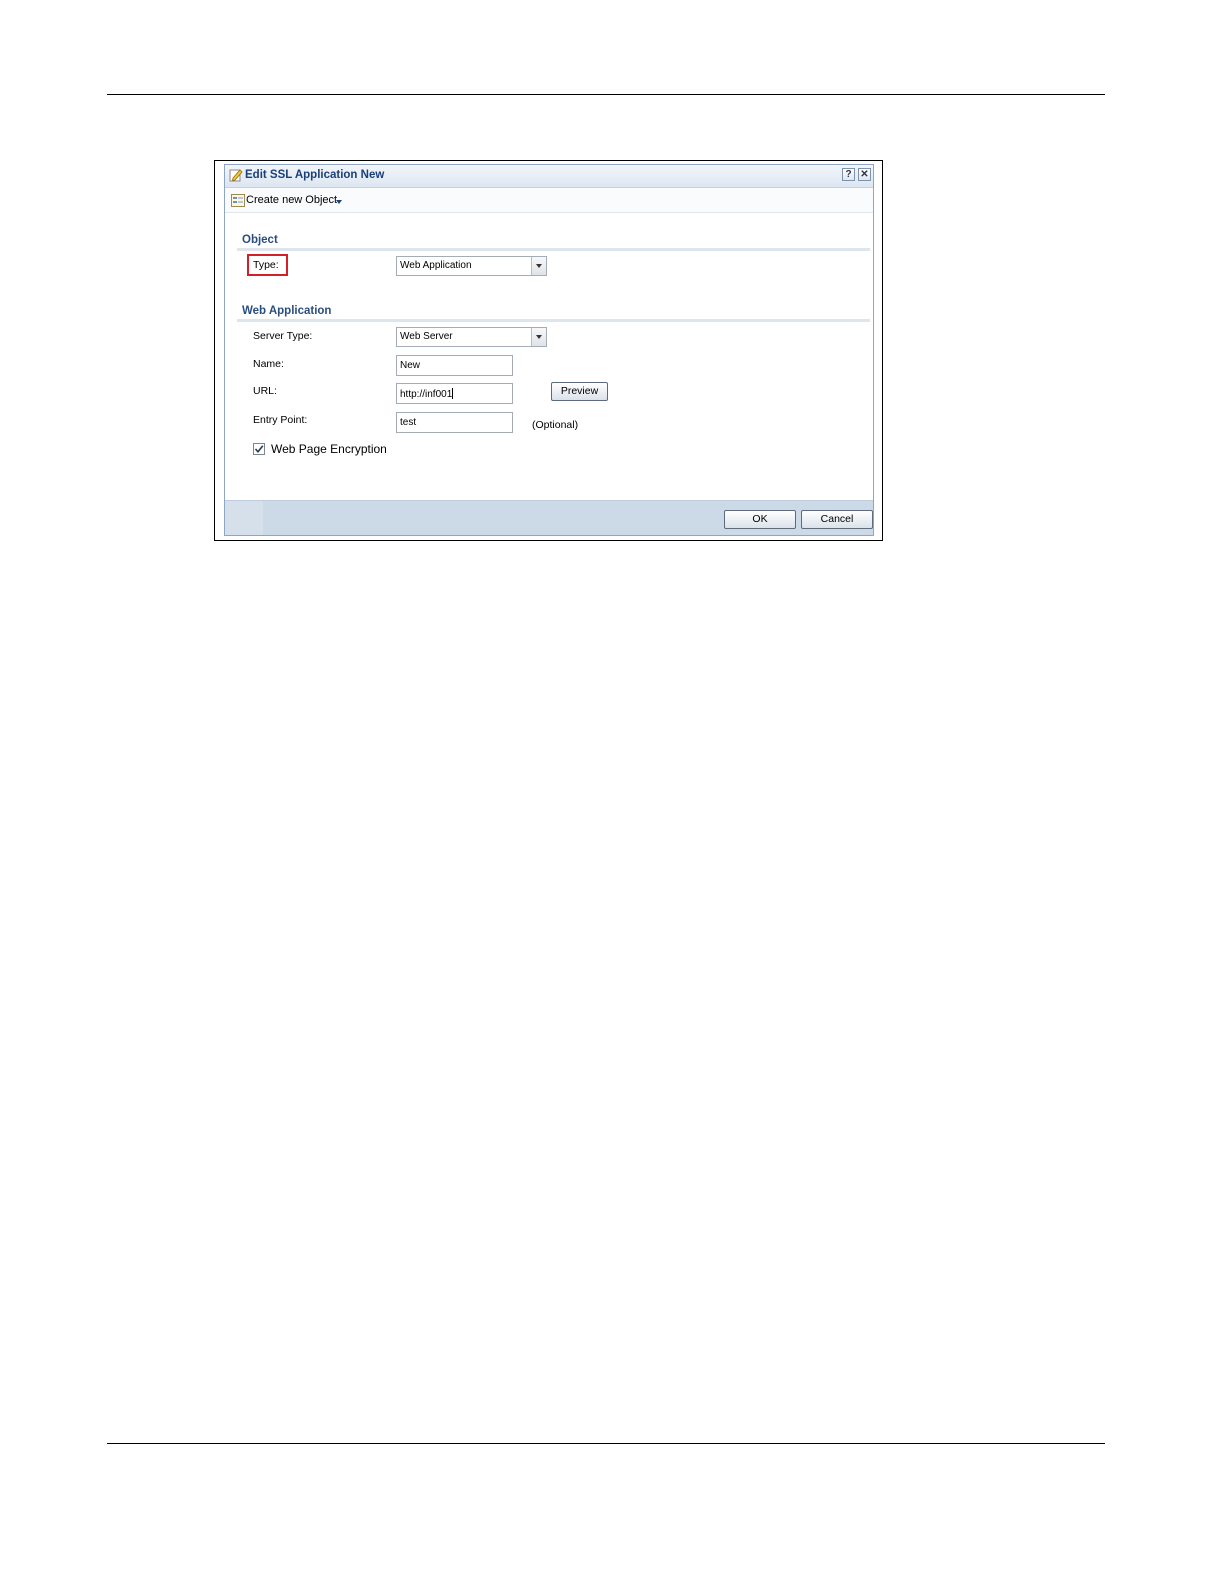 This screenshot has height=1584, width=1224. What do you see at coordinates (283, 336) in the screenshot?
I see `server-type-label: Server Type:` at bounding box center [283, 336].